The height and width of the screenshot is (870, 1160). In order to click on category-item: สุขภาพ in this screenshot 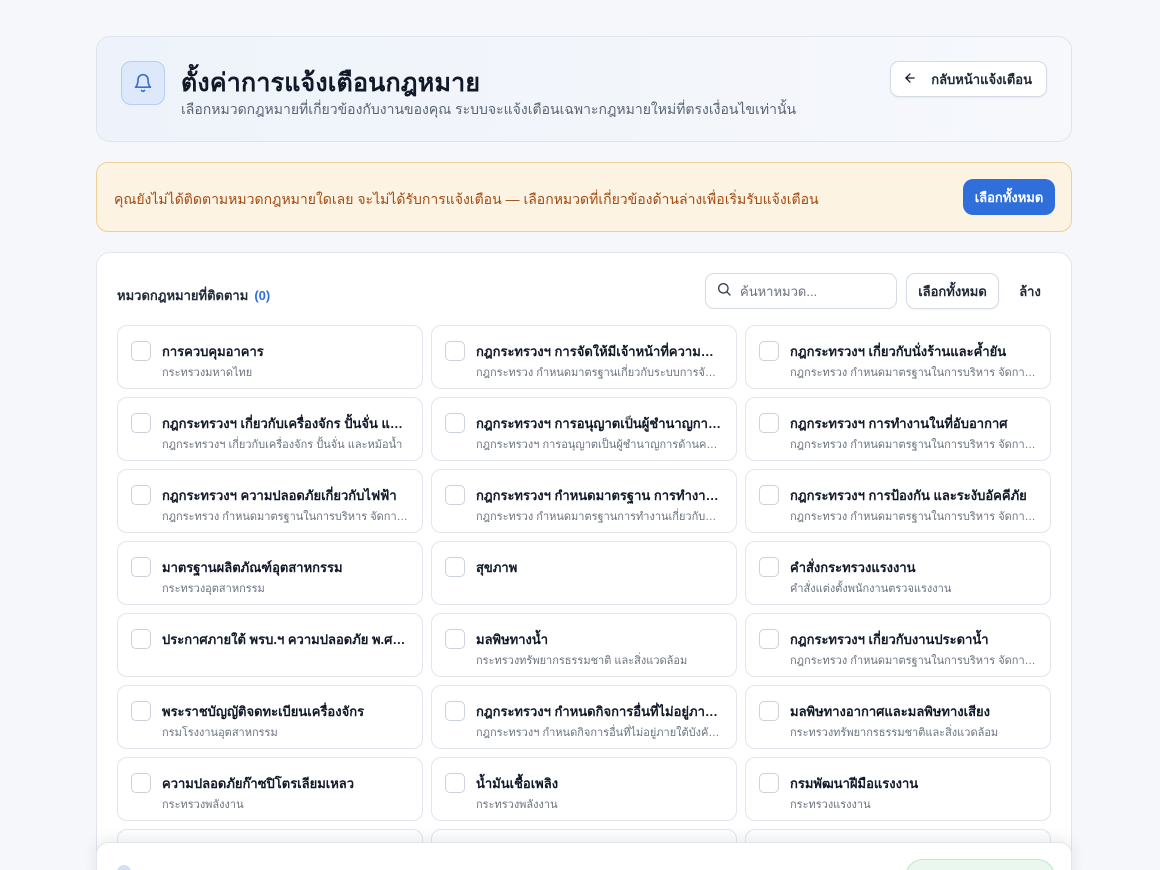, I will do `click(584, 573)`.